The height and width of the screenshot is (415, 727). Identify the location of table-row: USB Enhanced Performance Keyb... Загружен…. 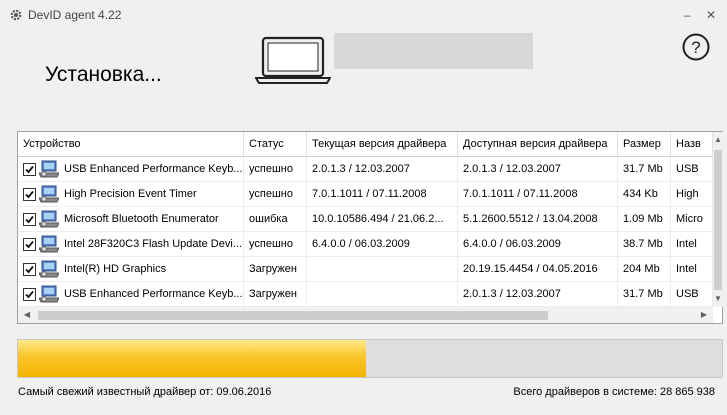
(365, 294).